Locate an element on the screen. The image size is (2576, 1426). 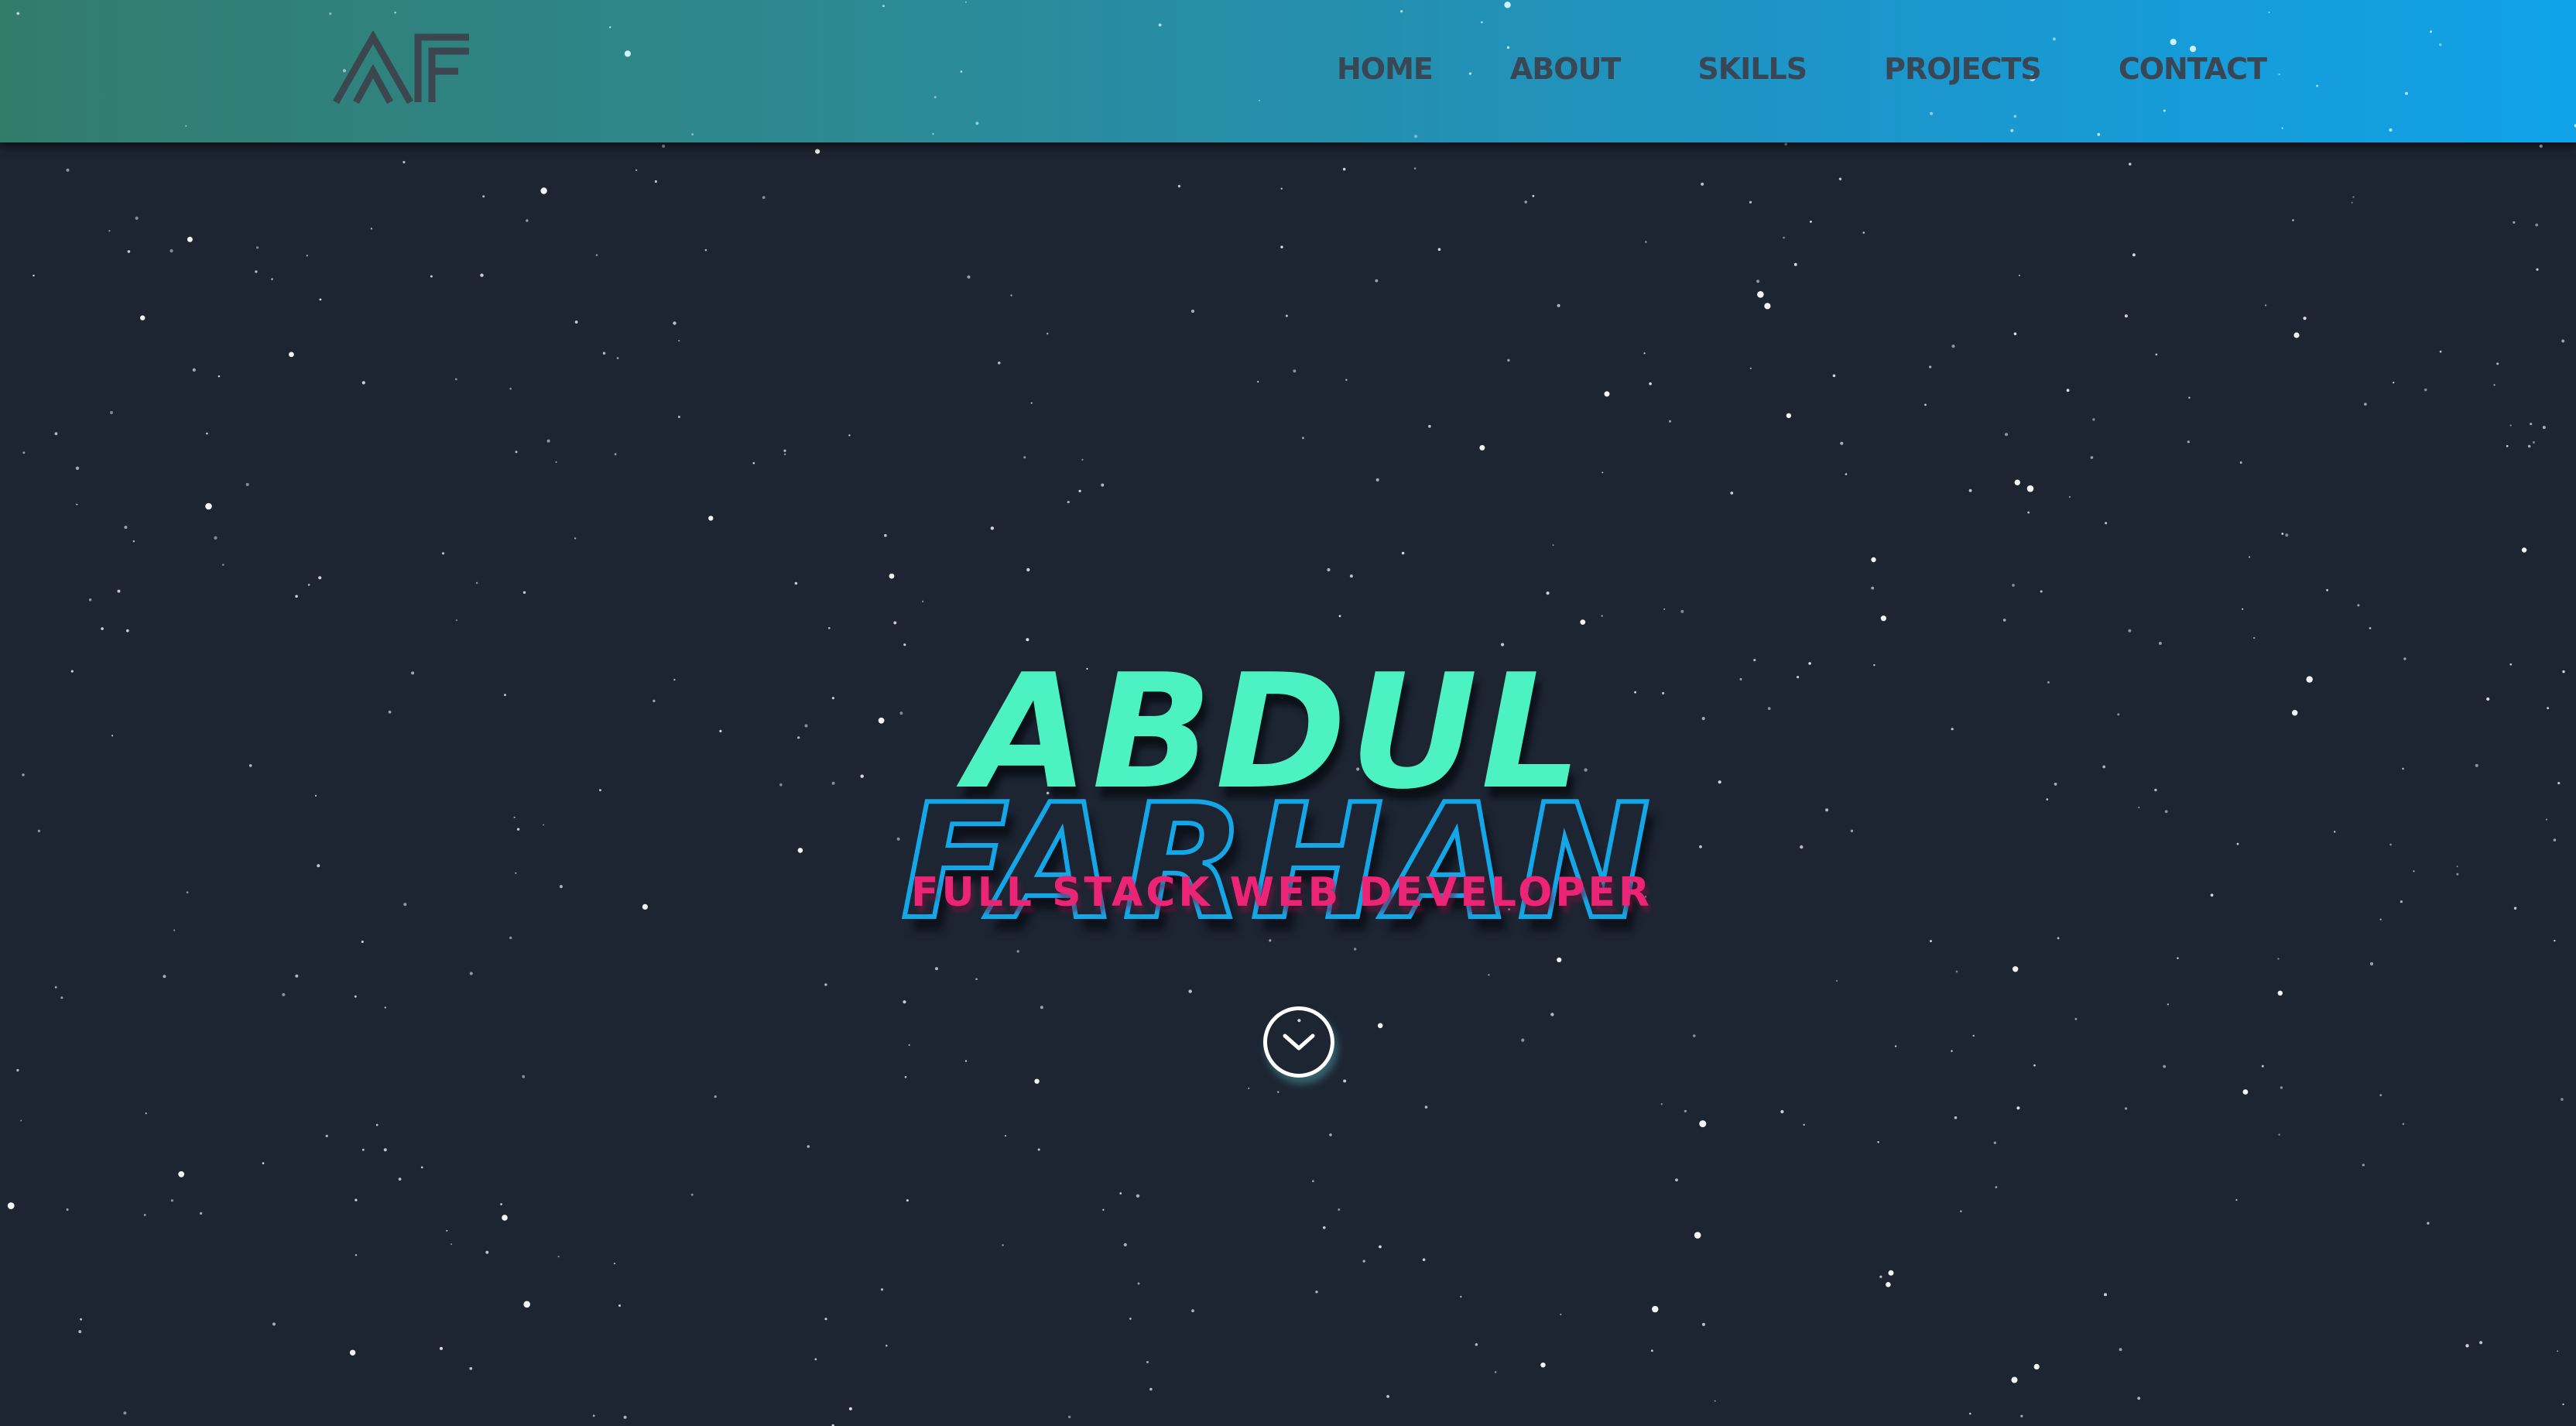
nav-link-about: ABOUT is located at coordinates (1565, 69).